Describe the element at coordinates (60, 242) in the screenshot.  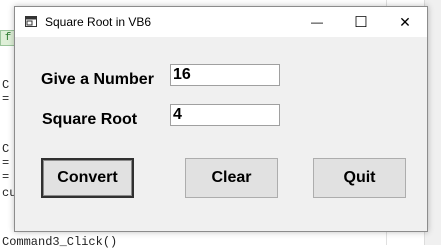
I see `code-line: Command3_Click()` at that location.